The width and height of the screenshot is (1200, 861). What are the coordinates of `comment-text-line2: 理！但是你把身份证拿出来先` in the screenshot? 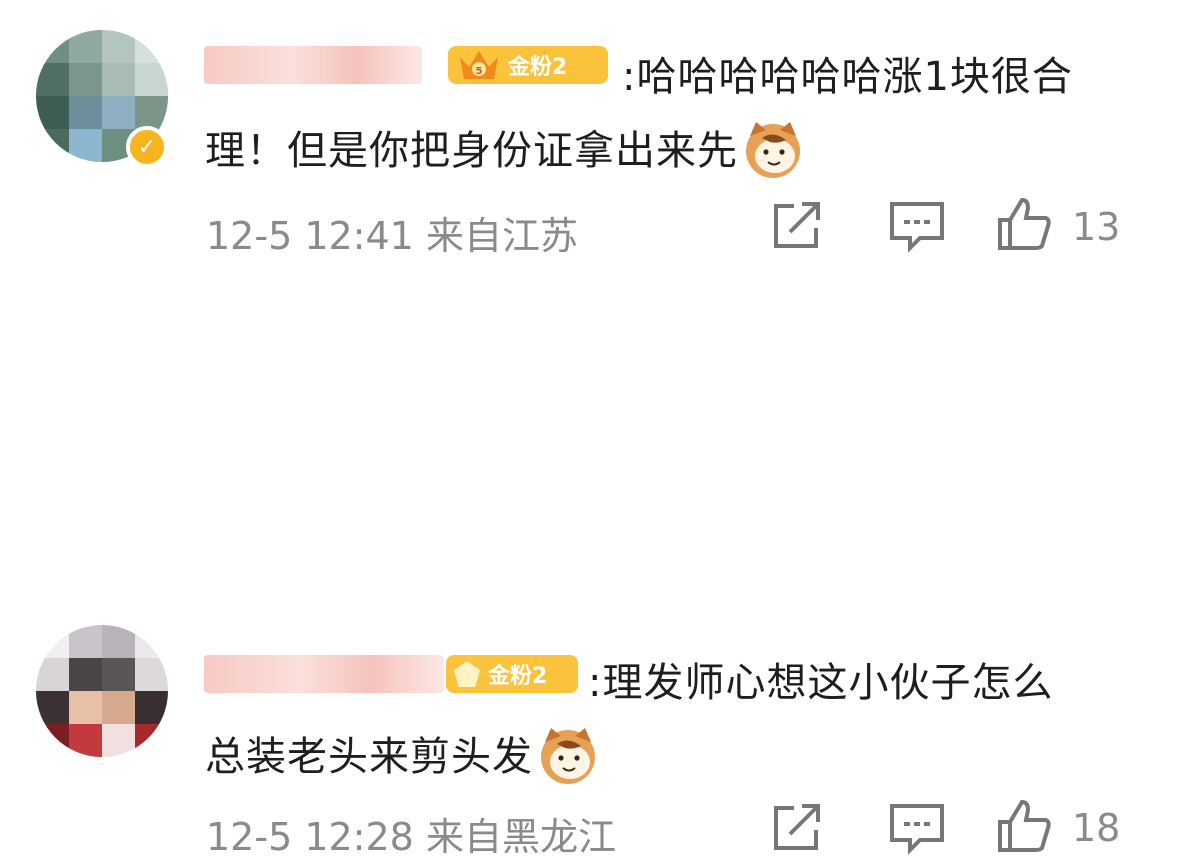 It's located at (504, 151).